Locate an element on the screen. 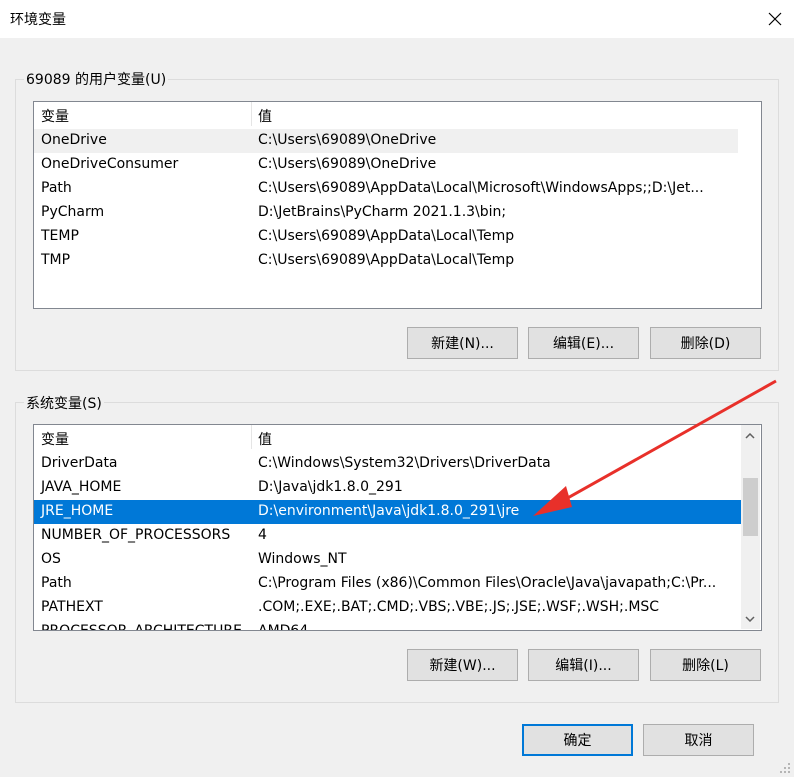 The height and width of the screenshot is (777, 794). variable-name: JAVA_HOME is located at coordinates (81, 487).